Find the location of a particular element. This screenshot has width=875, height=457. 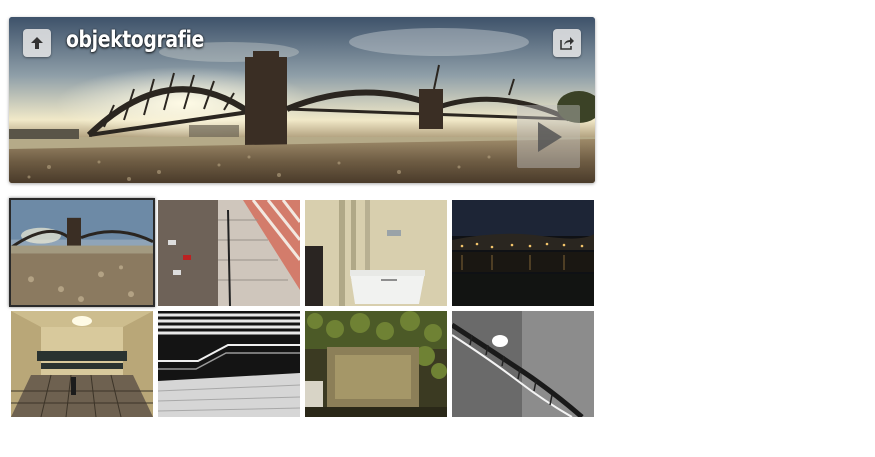

share-icon is located at coordinates (567, 43).